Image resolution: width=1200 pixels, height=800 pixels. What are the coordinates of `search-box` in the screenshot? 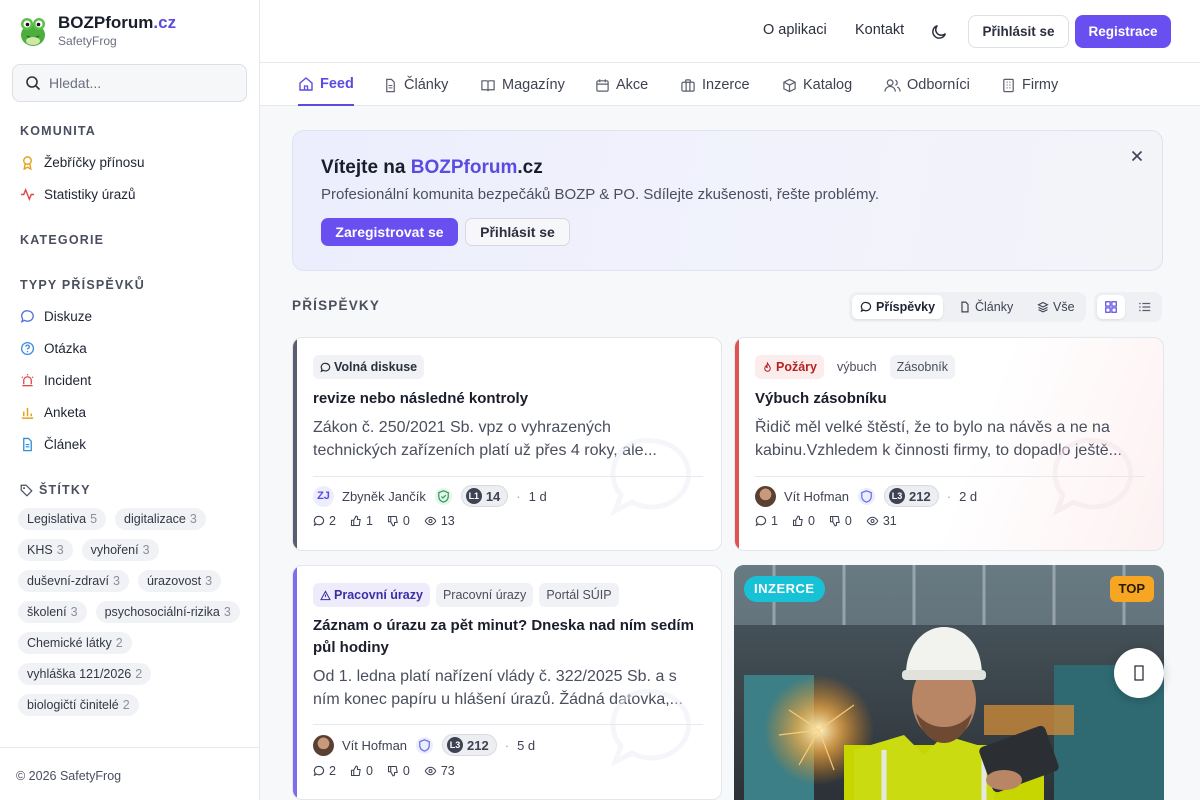 It's located at (129, 83).